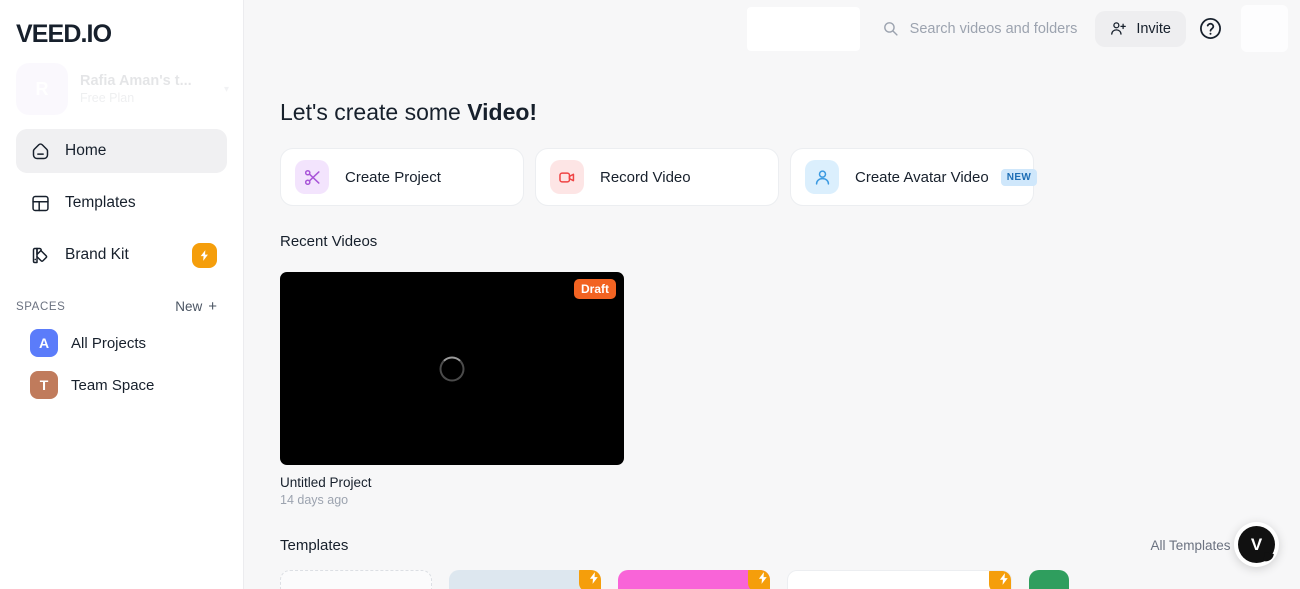  Describe the element at coordinates (1019, 177) in the screenshot. I see `new-badge: NEW` at that location.